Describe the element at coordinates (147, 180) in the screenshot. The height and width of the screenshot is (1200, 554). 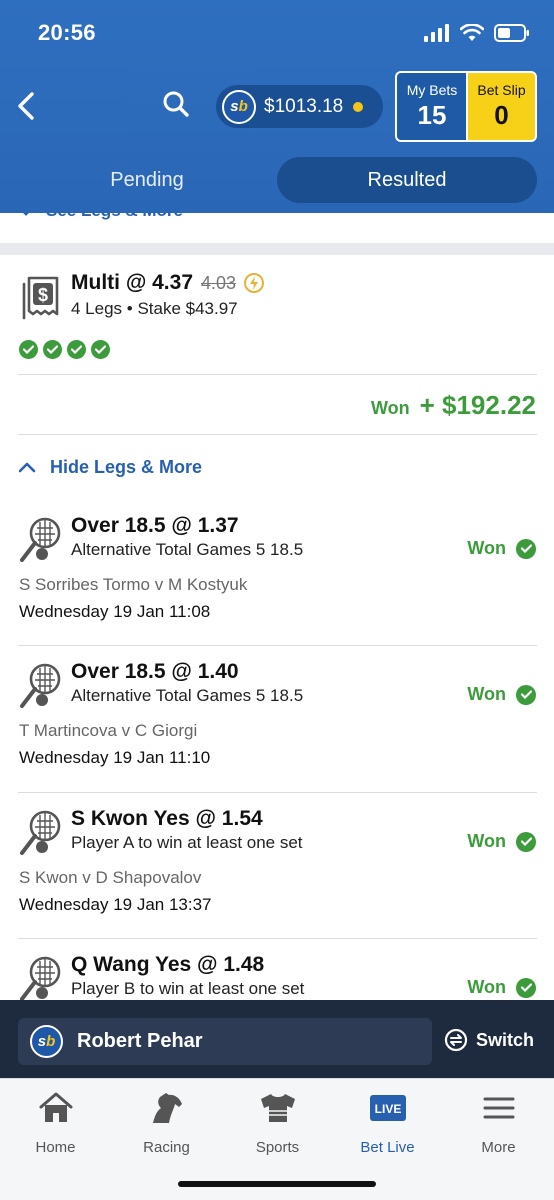
I see `tab-pending: Pending` at that location.